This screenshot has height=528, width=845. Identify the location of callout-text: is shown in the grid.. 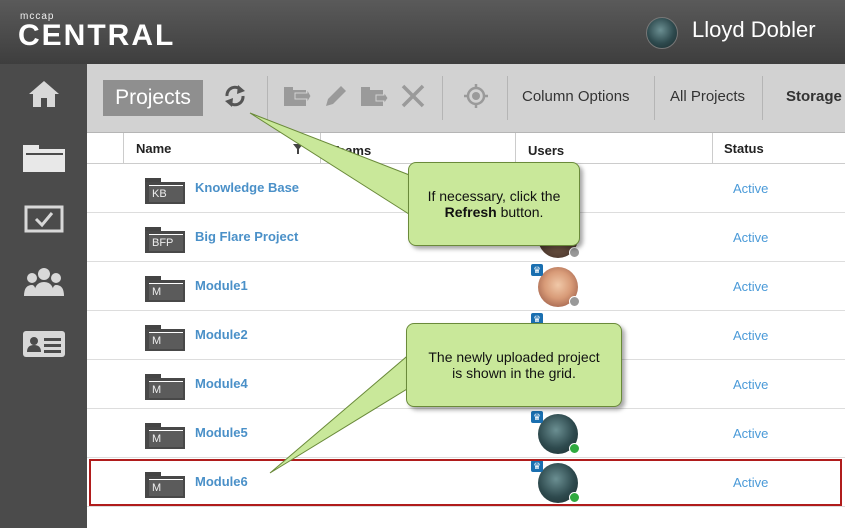
(514, 373).